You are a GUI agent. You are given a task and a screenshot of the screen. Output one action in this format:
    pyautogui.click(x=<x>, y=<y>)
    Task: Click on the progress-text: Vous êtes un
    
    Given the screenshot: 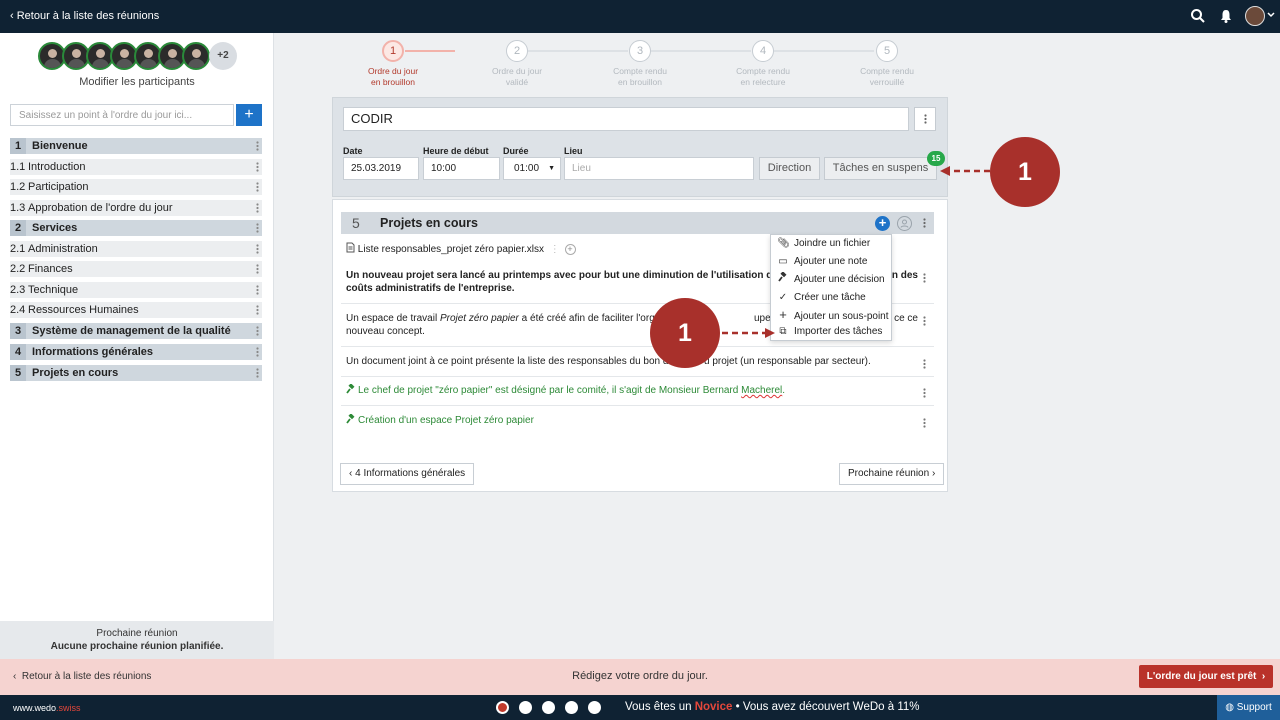 What is the action you would take?
    pyautogui.click(x=660, y=707)
    